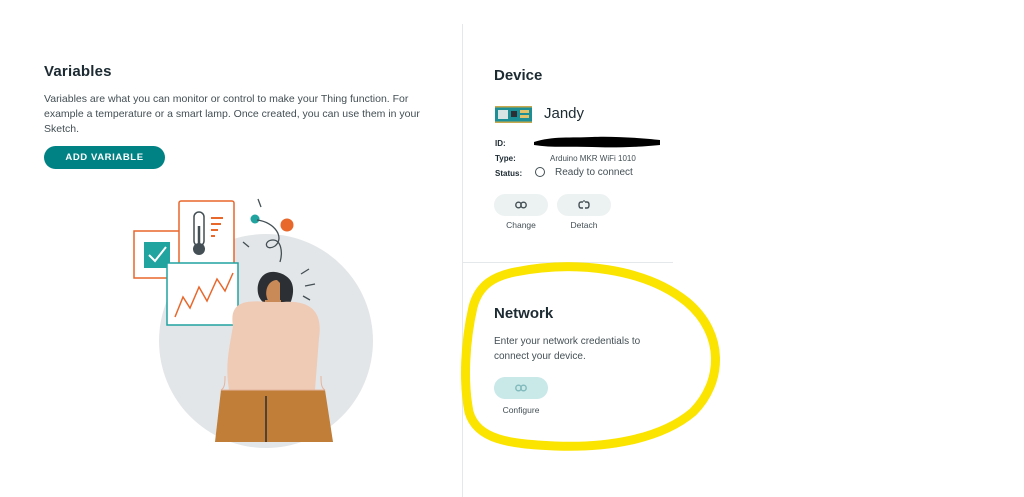 This screenshot has height=497, width=1024. I want to click on change-device-button, so click(521, 205).